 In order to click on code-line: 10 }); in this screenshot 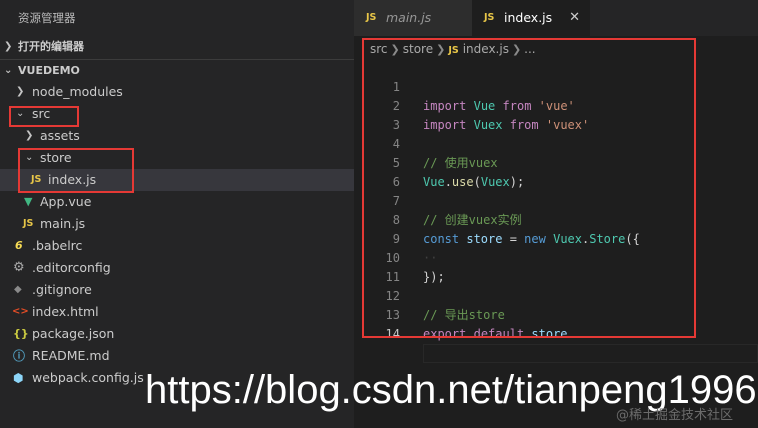, I will do `click(556, 257)`.